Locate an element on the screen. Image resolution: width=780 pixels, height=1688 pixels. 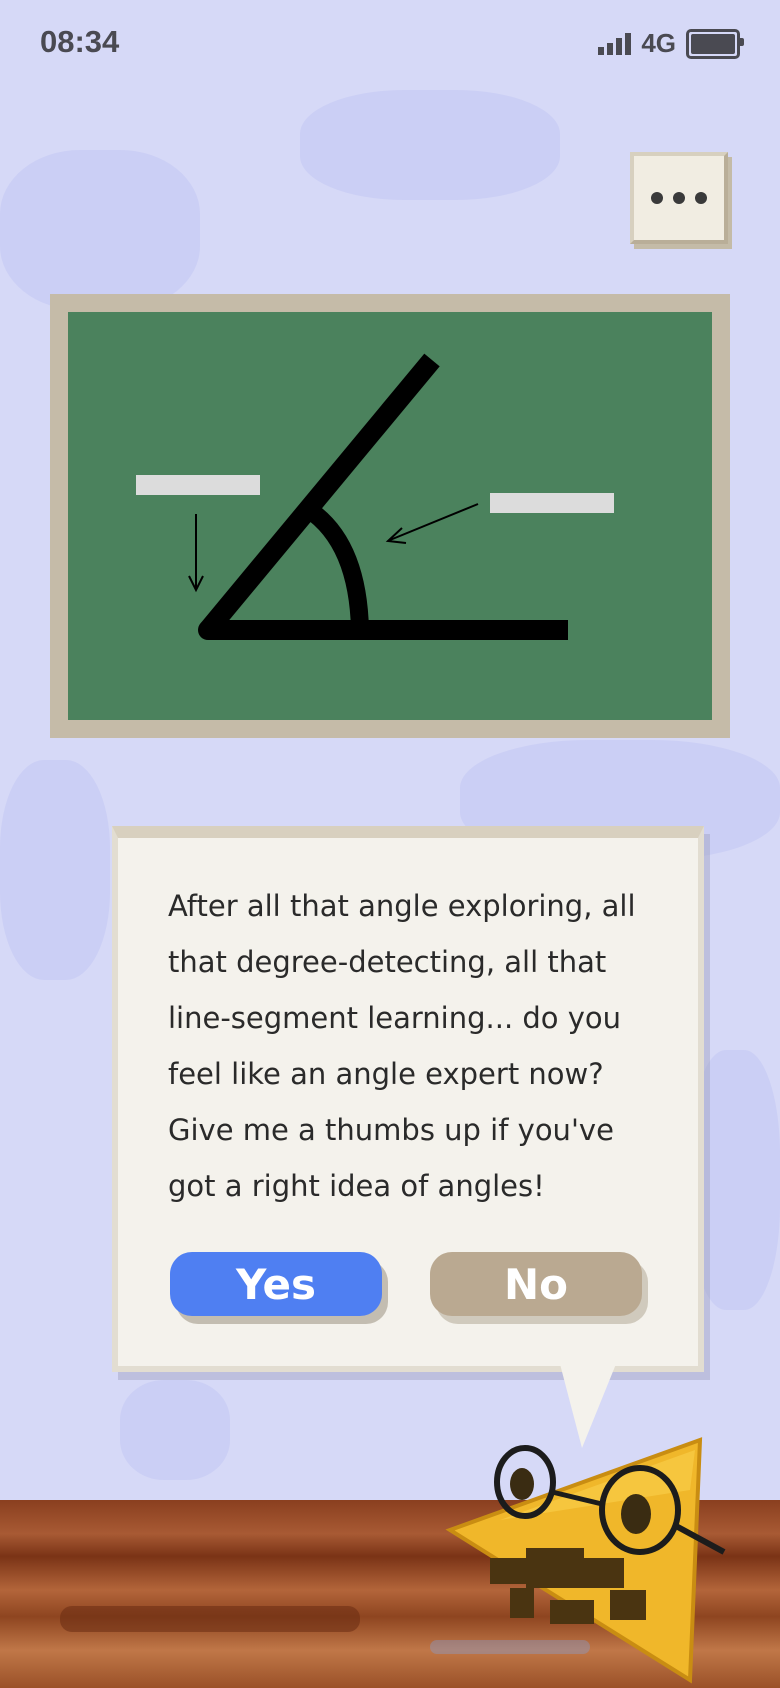
vertex-label-blank is located at coordinates (198, 485).